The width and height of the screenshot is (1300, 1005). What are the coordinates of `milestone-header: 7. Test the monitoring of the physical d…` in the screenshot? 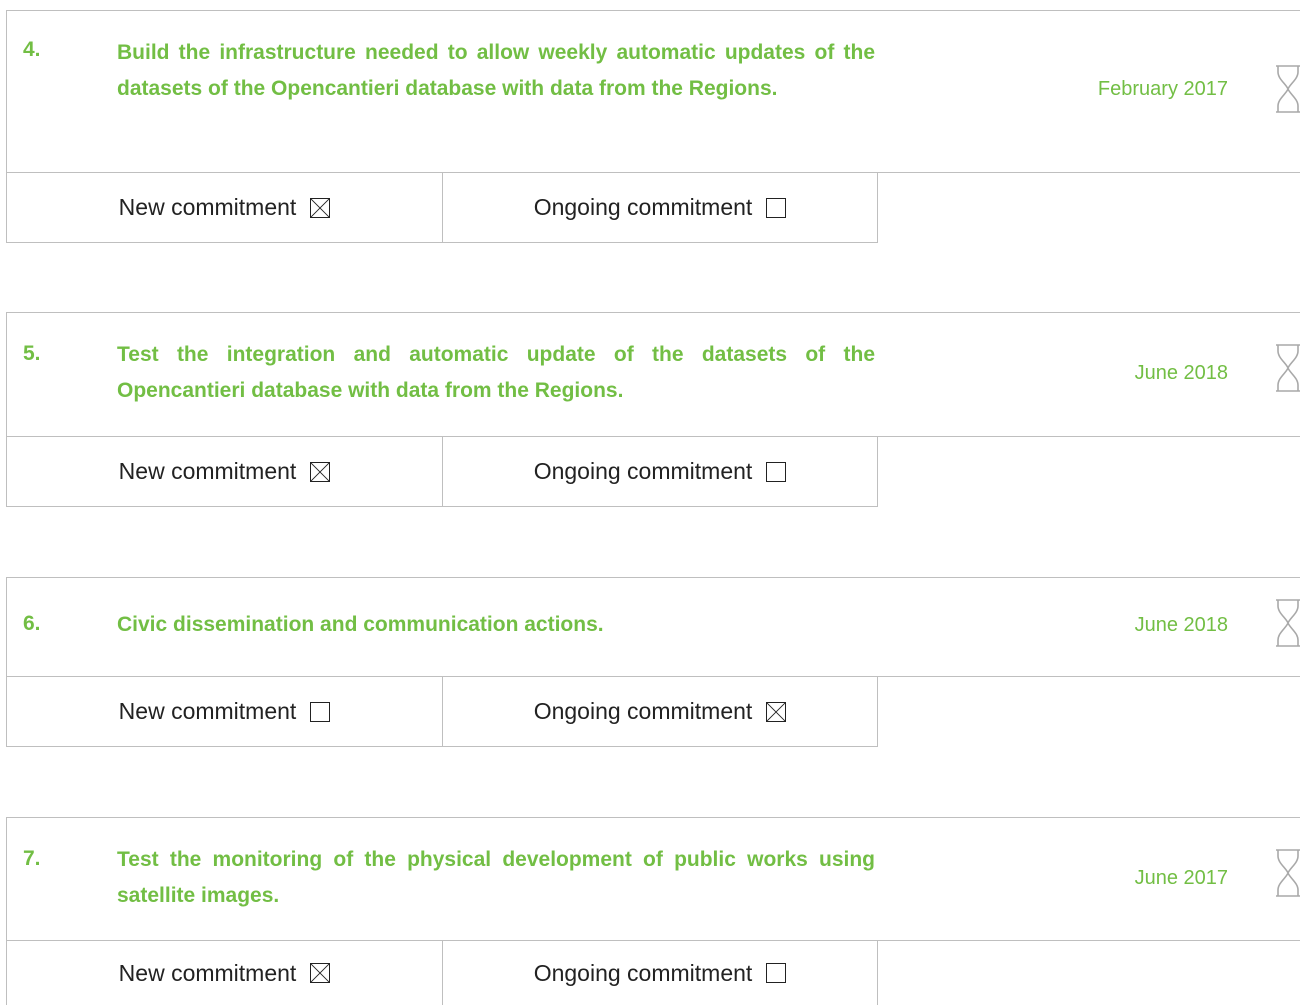 It's located at (653, 879).